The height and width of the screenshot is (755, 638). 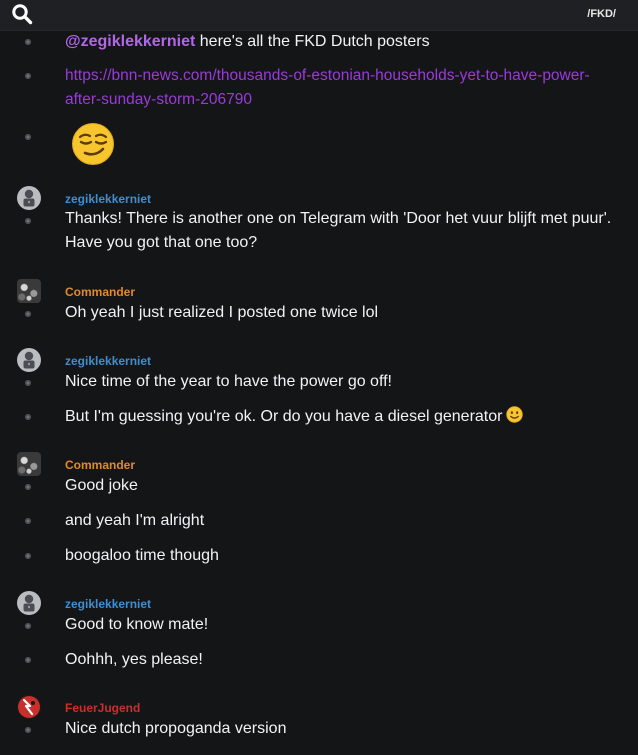 What do you see at coordinates (135, 520) in the screenshot?
I see `message-text: and yeah I'm alright` at bounding box center [135, 520].